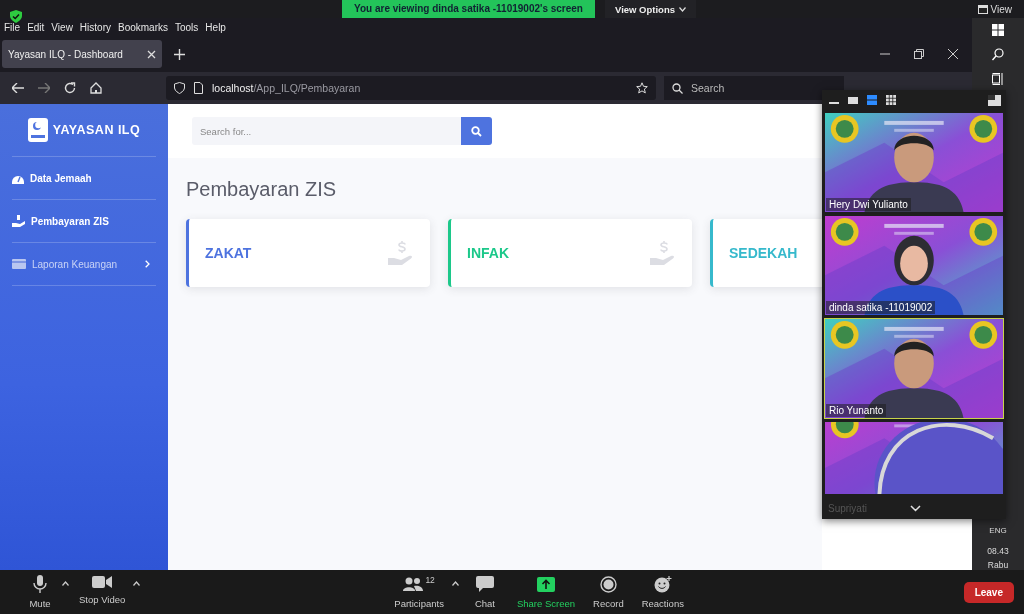 Image resolution: width=1024 pixels, height=614 pixels. Describe the element at coordinates (36, 27) in the screenshot. I see `menu-item: Edit` at that location.